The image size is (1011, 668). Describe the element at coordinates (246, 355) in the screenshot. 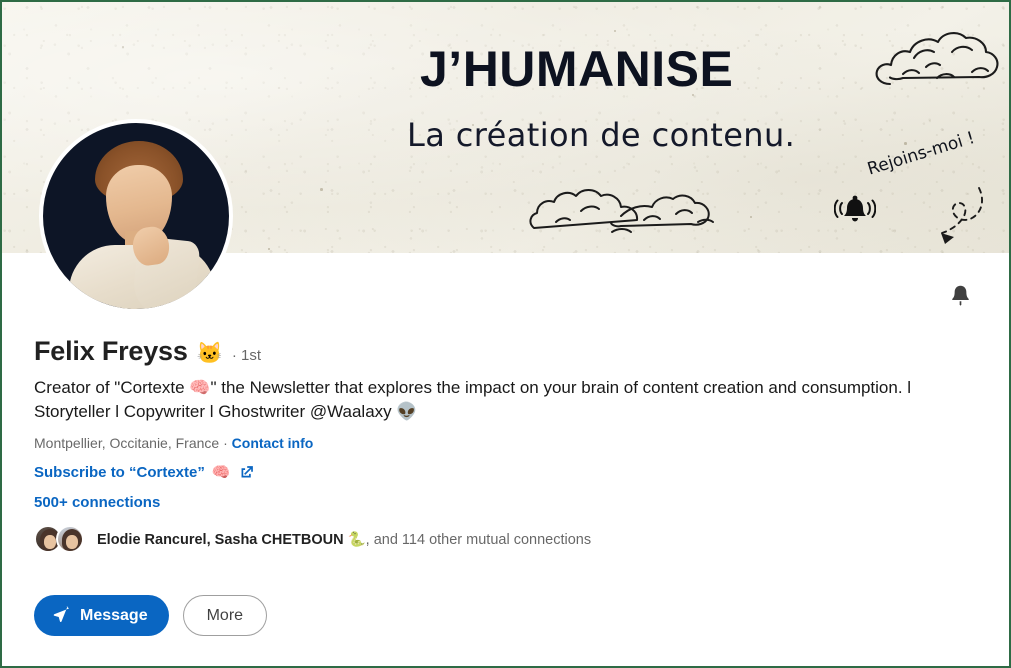

I see `connection-degree-badge: · 1st` at that location.